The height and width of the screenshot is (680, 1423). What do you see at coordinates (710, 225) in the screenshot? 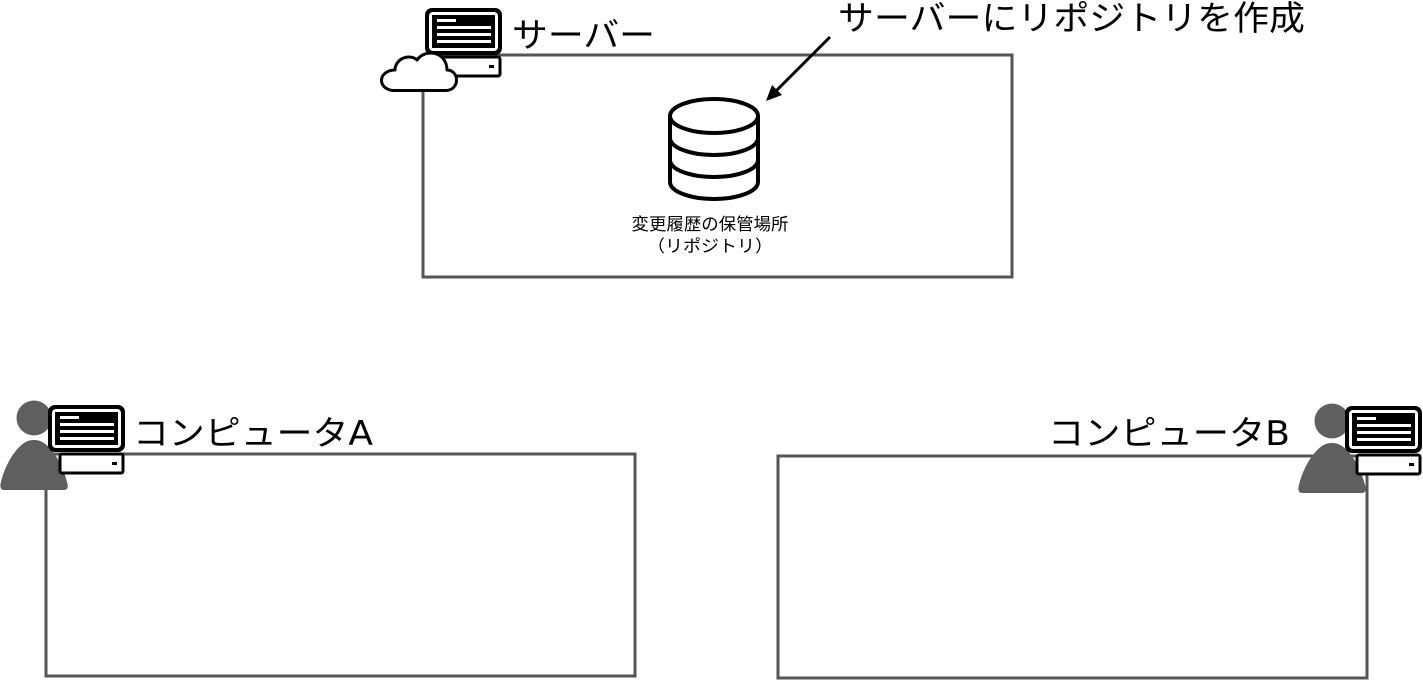
I see `repository-caption-line1: 変更履歴の保管場所` at bounding box center [710, 225].